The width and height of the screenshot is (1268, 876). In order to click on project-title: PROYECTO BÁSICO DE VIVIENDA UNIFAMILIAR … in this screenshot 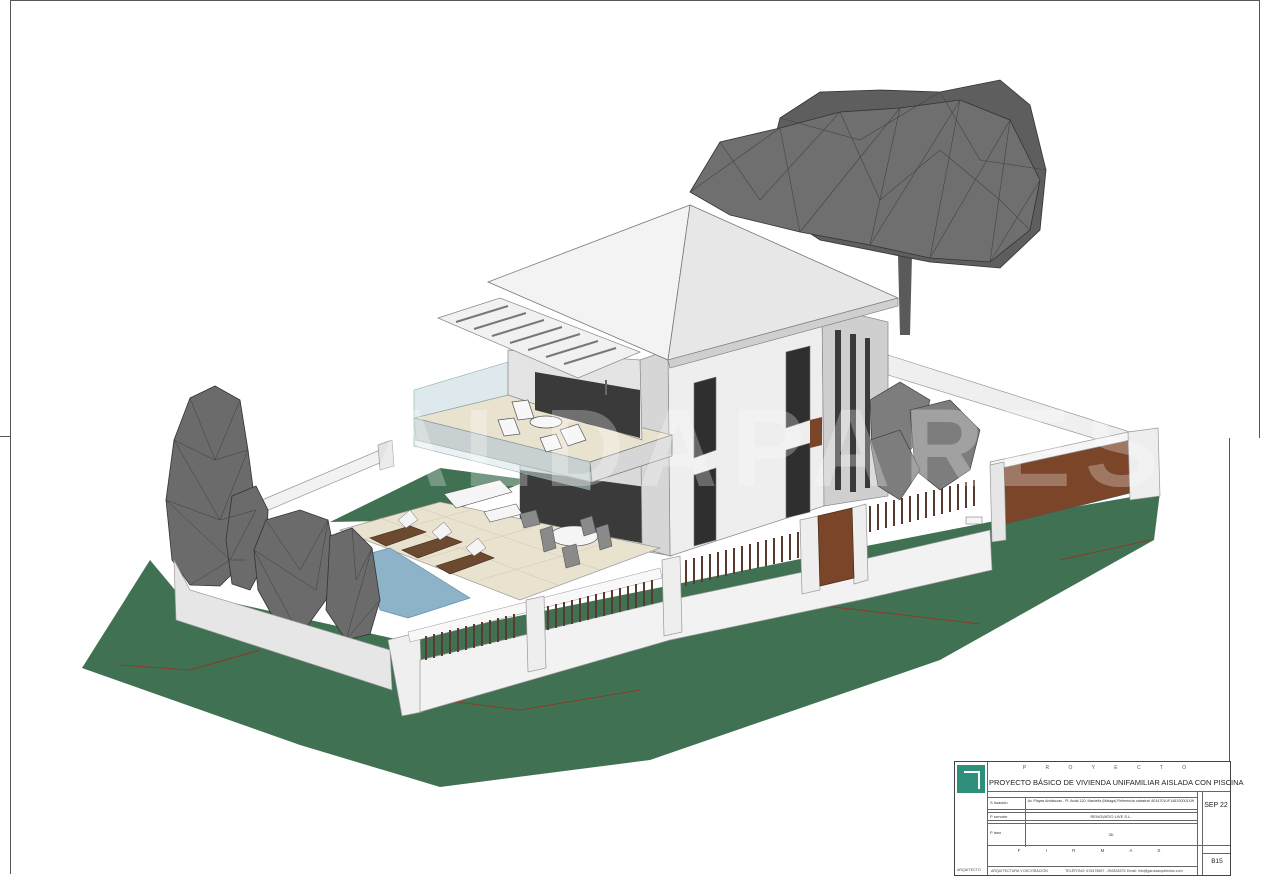, I will do `click(1116, 782)`.